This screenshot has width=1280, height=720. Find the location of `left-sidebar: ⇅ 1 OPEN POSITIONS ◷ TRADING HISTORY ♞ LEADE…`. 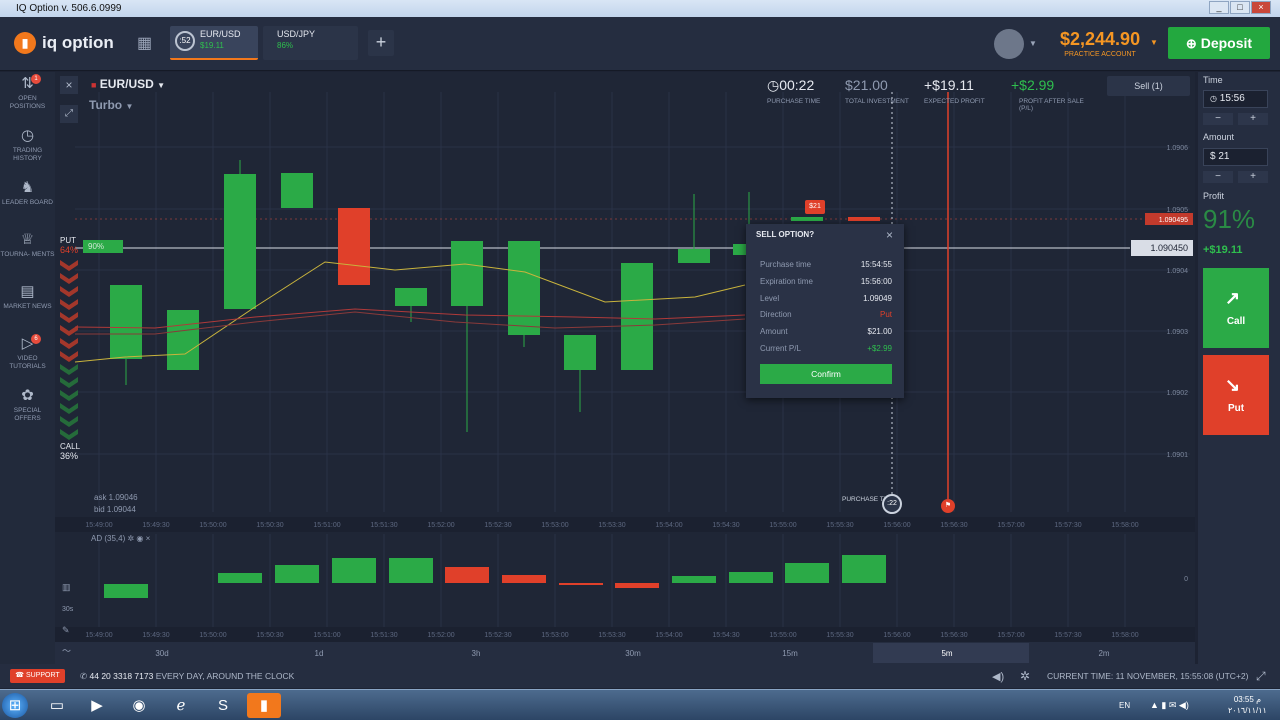

left-sidebar: ⇅ 1 OPEN POSITIONS ◷ TRADING HISTORY ♞ LEADE… is located at coordinates (27, 368).